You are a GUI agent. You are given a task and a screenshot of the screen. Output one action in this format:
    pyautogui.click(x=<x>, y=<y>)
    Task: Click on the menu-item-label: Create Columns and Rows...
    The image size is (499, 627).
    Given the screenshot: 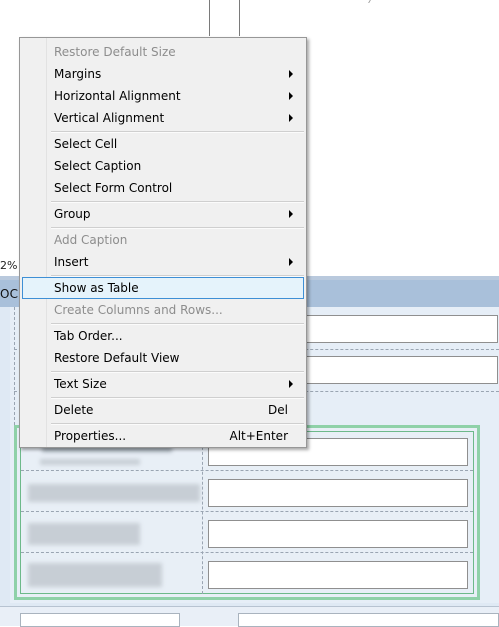 What is the action you would take?
    pyautogui.click(x=138, y=310)
    